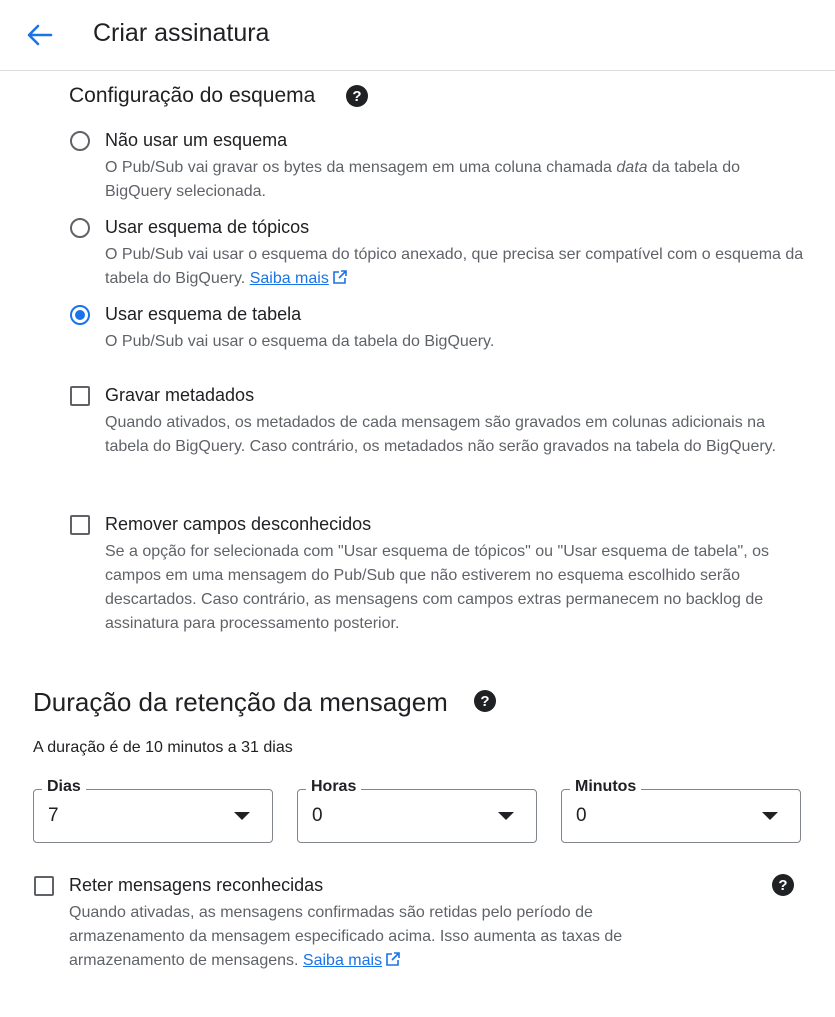 The height and width of the screenshot is (1017, 835). I want to click on days-select-value: 7, so click(53, 815).